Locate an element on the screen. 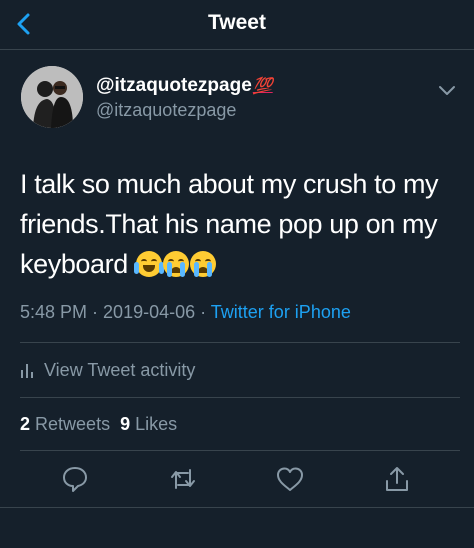 The image size is (474, 548). likes-count: 9 is located at coordinates (125, 424).